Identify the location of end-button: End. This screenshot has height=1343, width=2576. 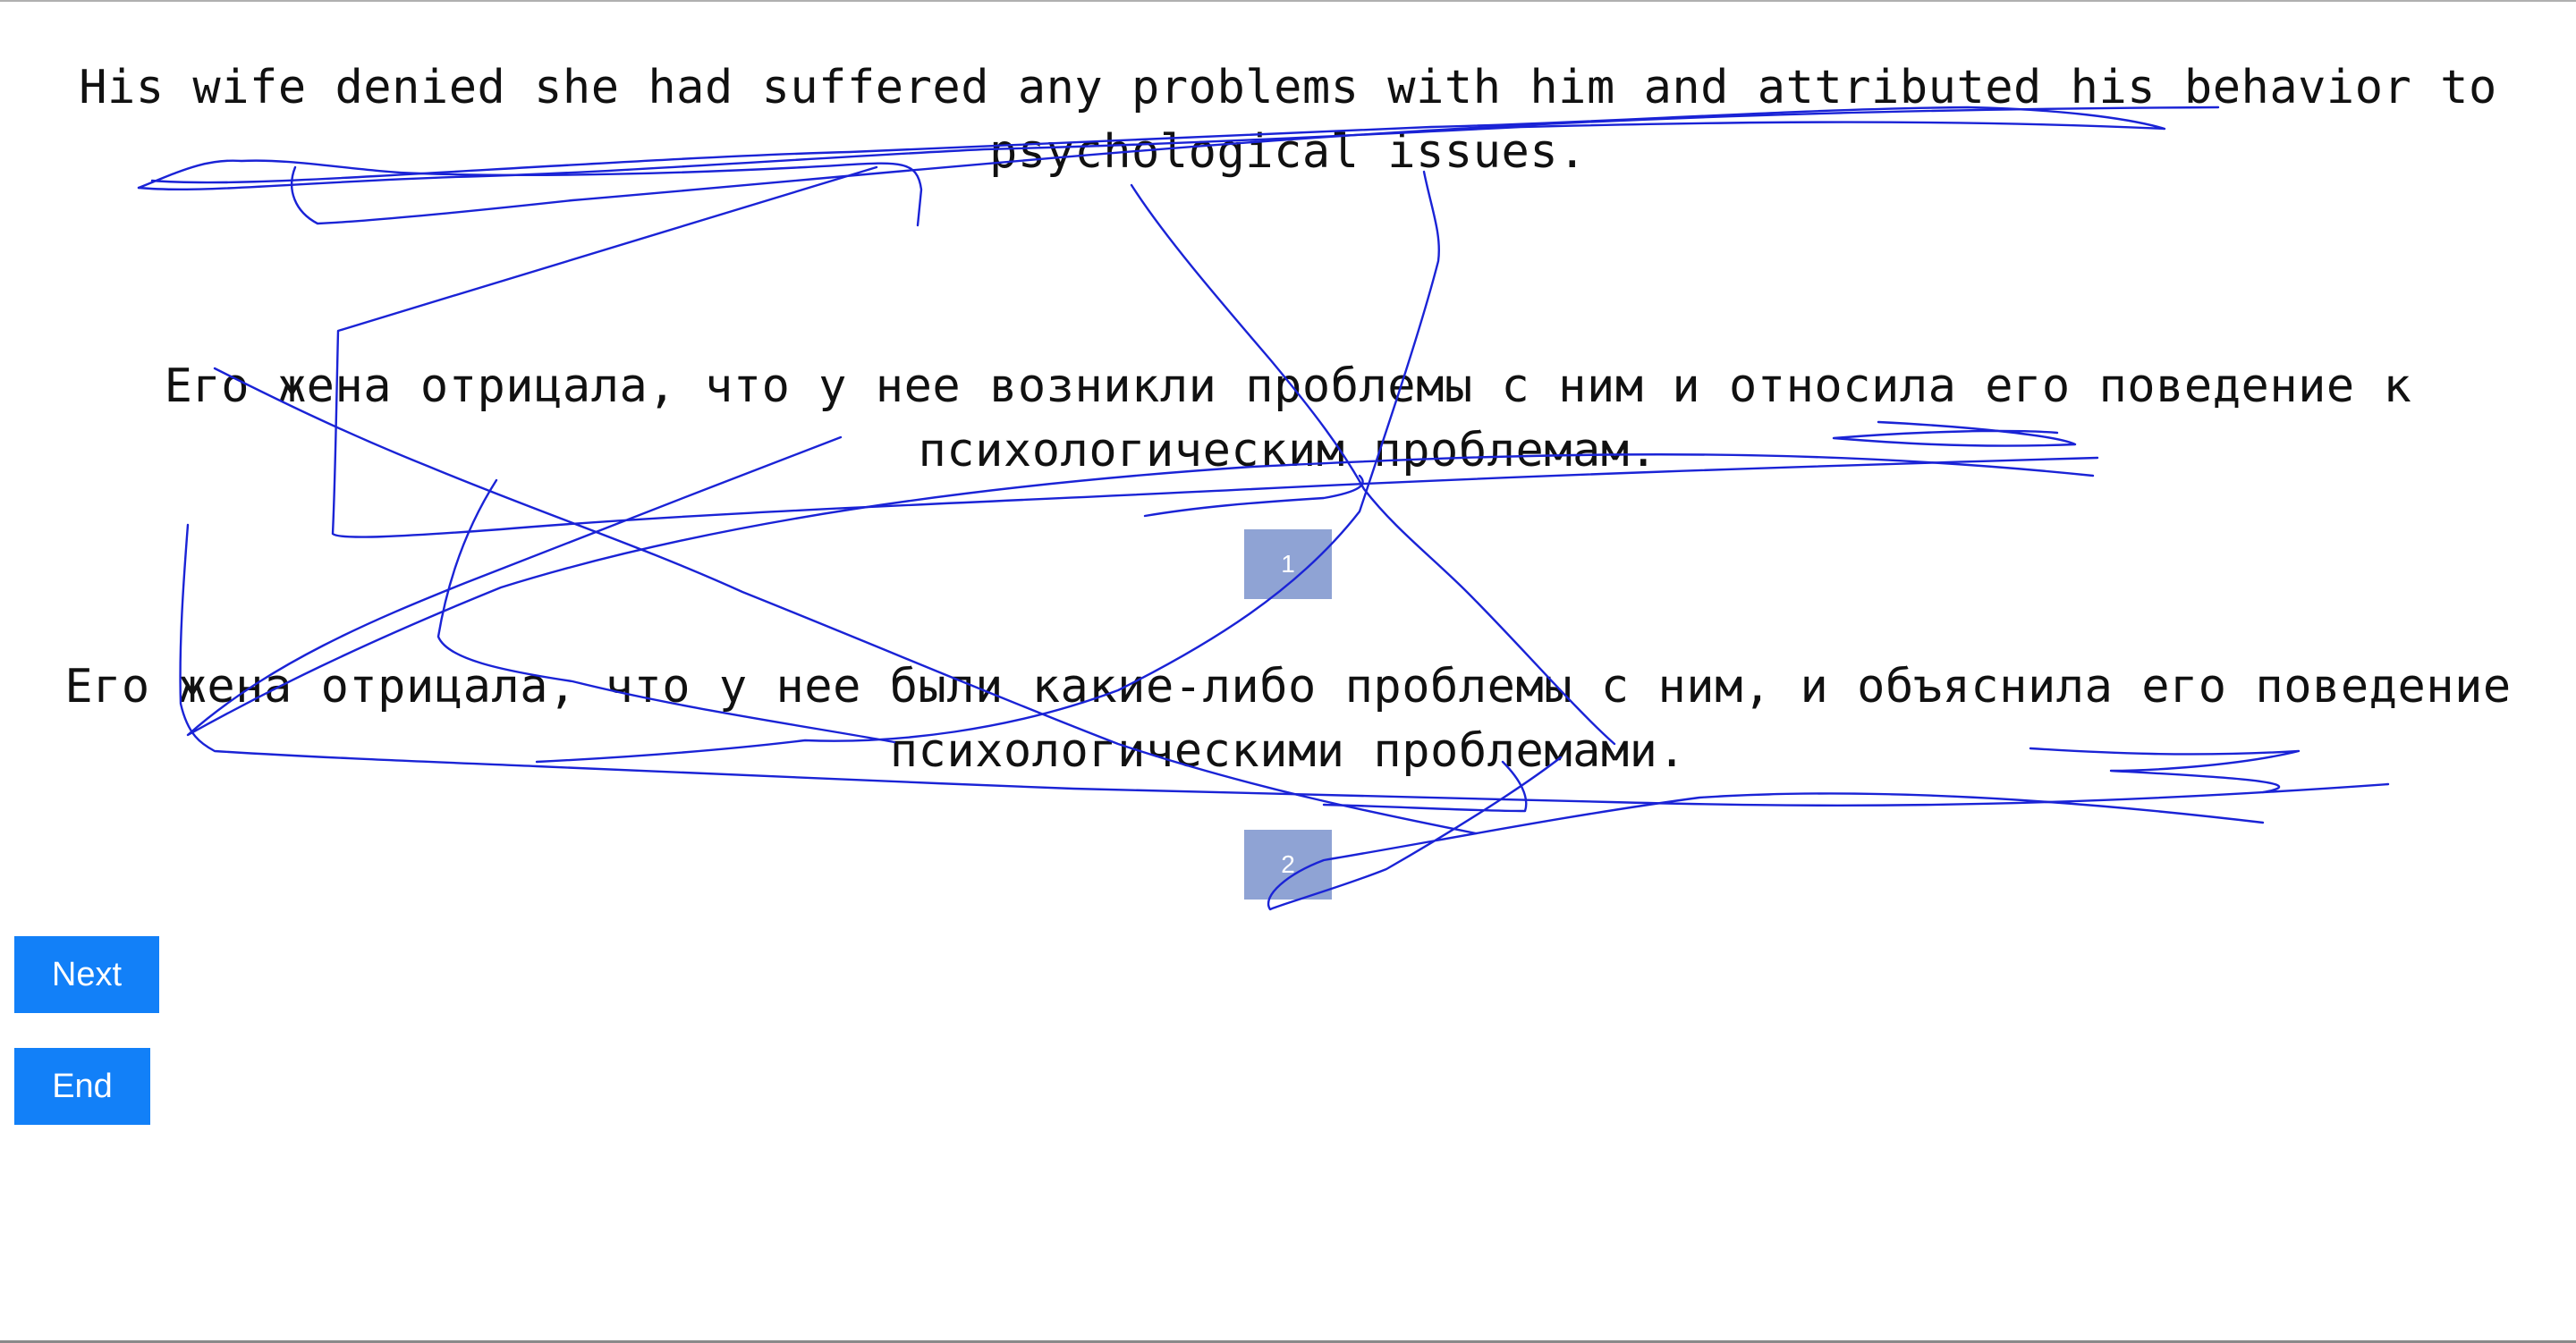
(82, 1086).